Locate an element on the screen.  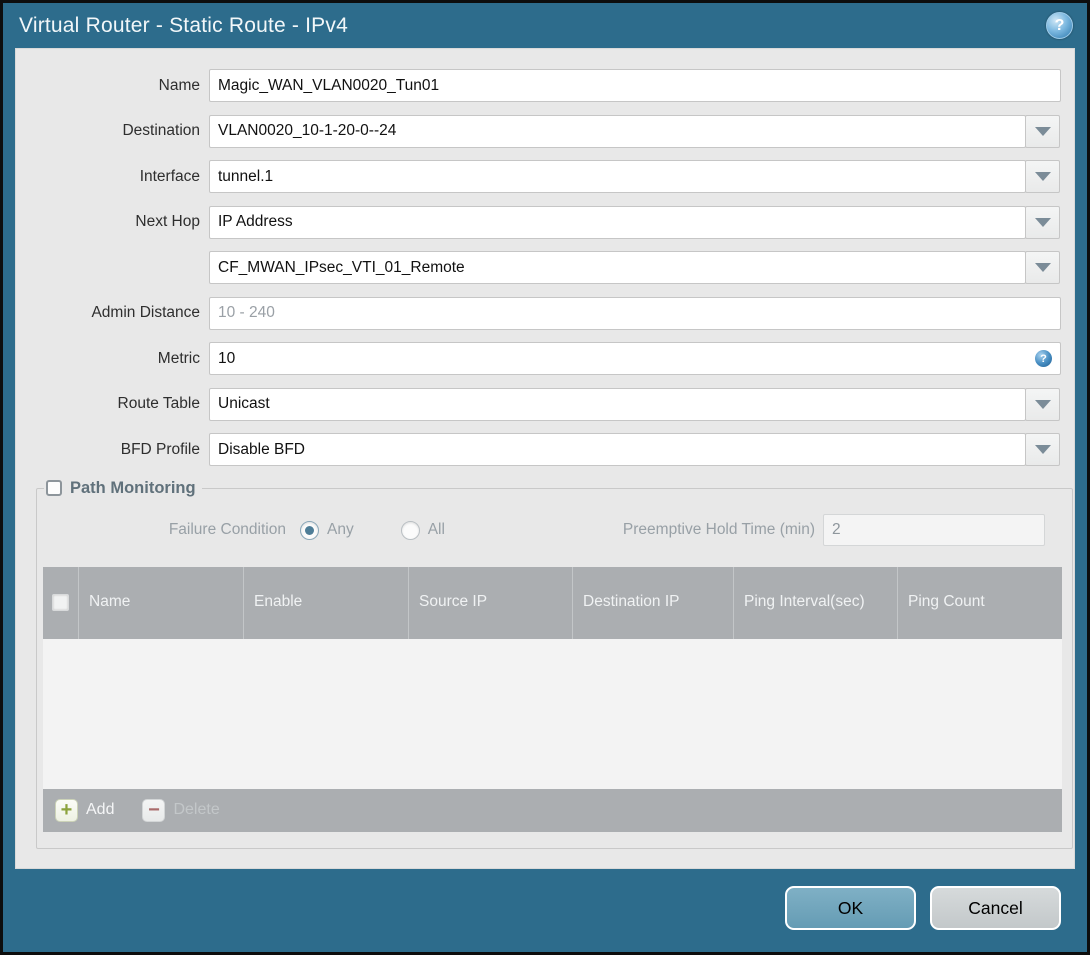
next-hop-address-input is located at coordinates (617, 267).